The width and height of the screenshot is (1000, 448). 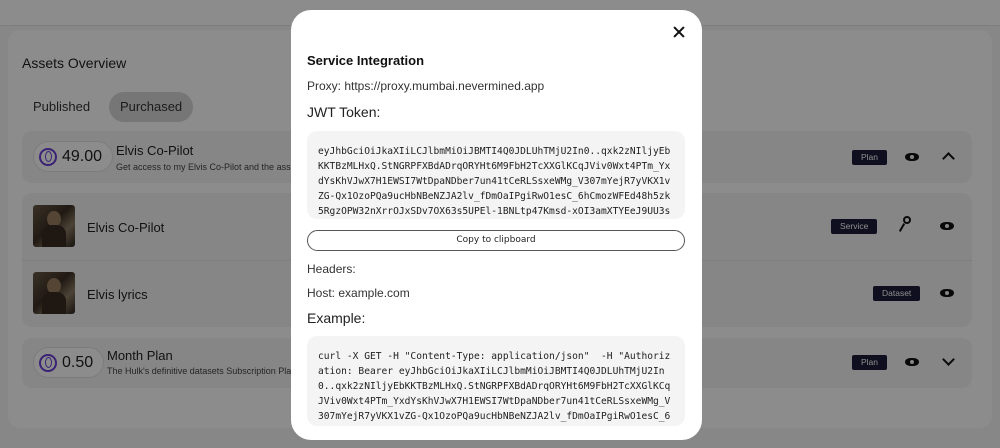 What do you see at coordinates (679, 32) in the screenshot?
I see `close-icon` at bounding box center [679, 32].